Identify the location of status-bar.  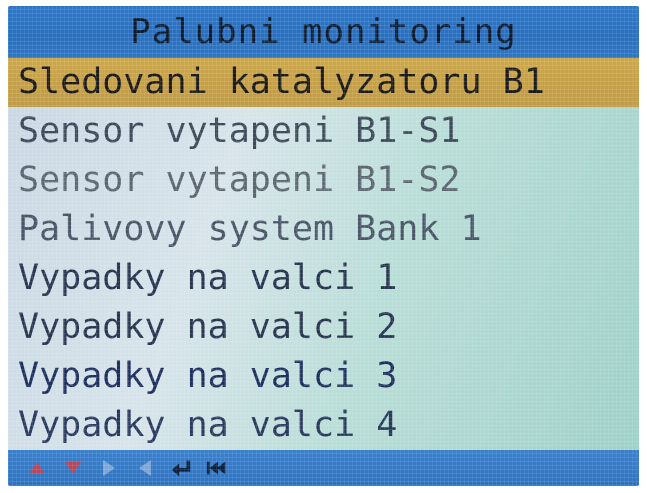
(323, 468).